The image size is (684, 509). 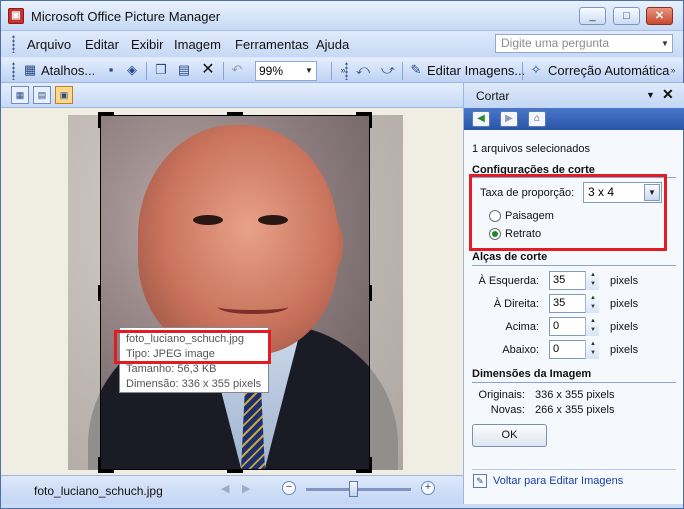 What do you see at coordinates (575, 395) in the screenshot?
I see `original-dimensions-value: 336 x 355 pixels` at bounding box center [575, 395].